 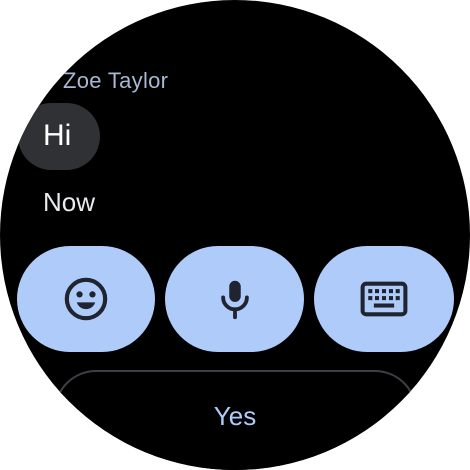 I want to click on keyboard-button, so click(x=384, y=299).